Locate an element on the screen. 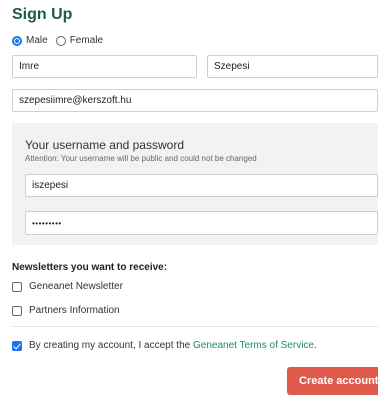  username-input: iszepesi is located at coordinates (201, 185).